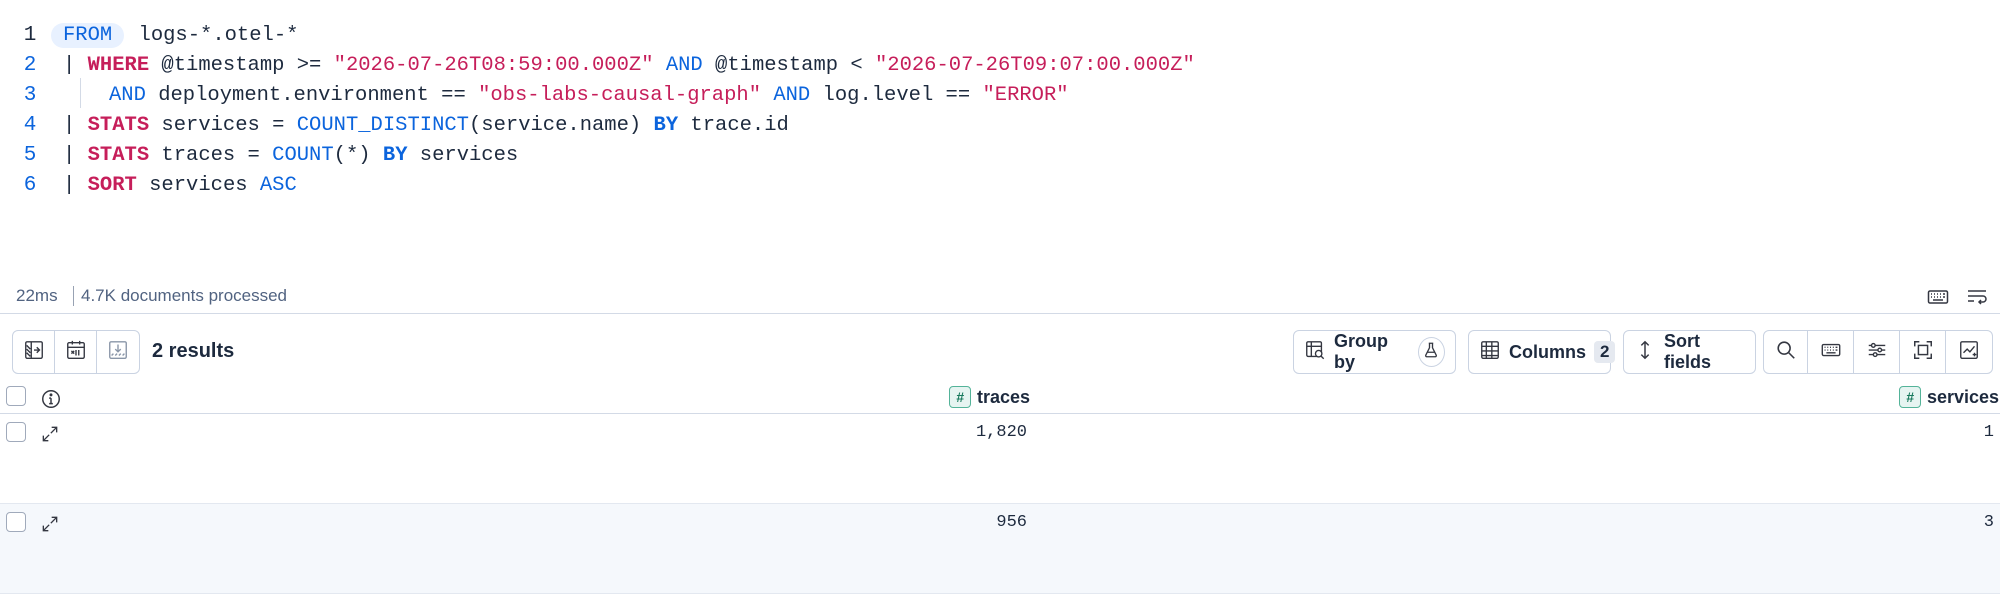 The height and width of the screenshot is (594, 2000). I want to click on toggle-sidebar-button, so click(34, 352).